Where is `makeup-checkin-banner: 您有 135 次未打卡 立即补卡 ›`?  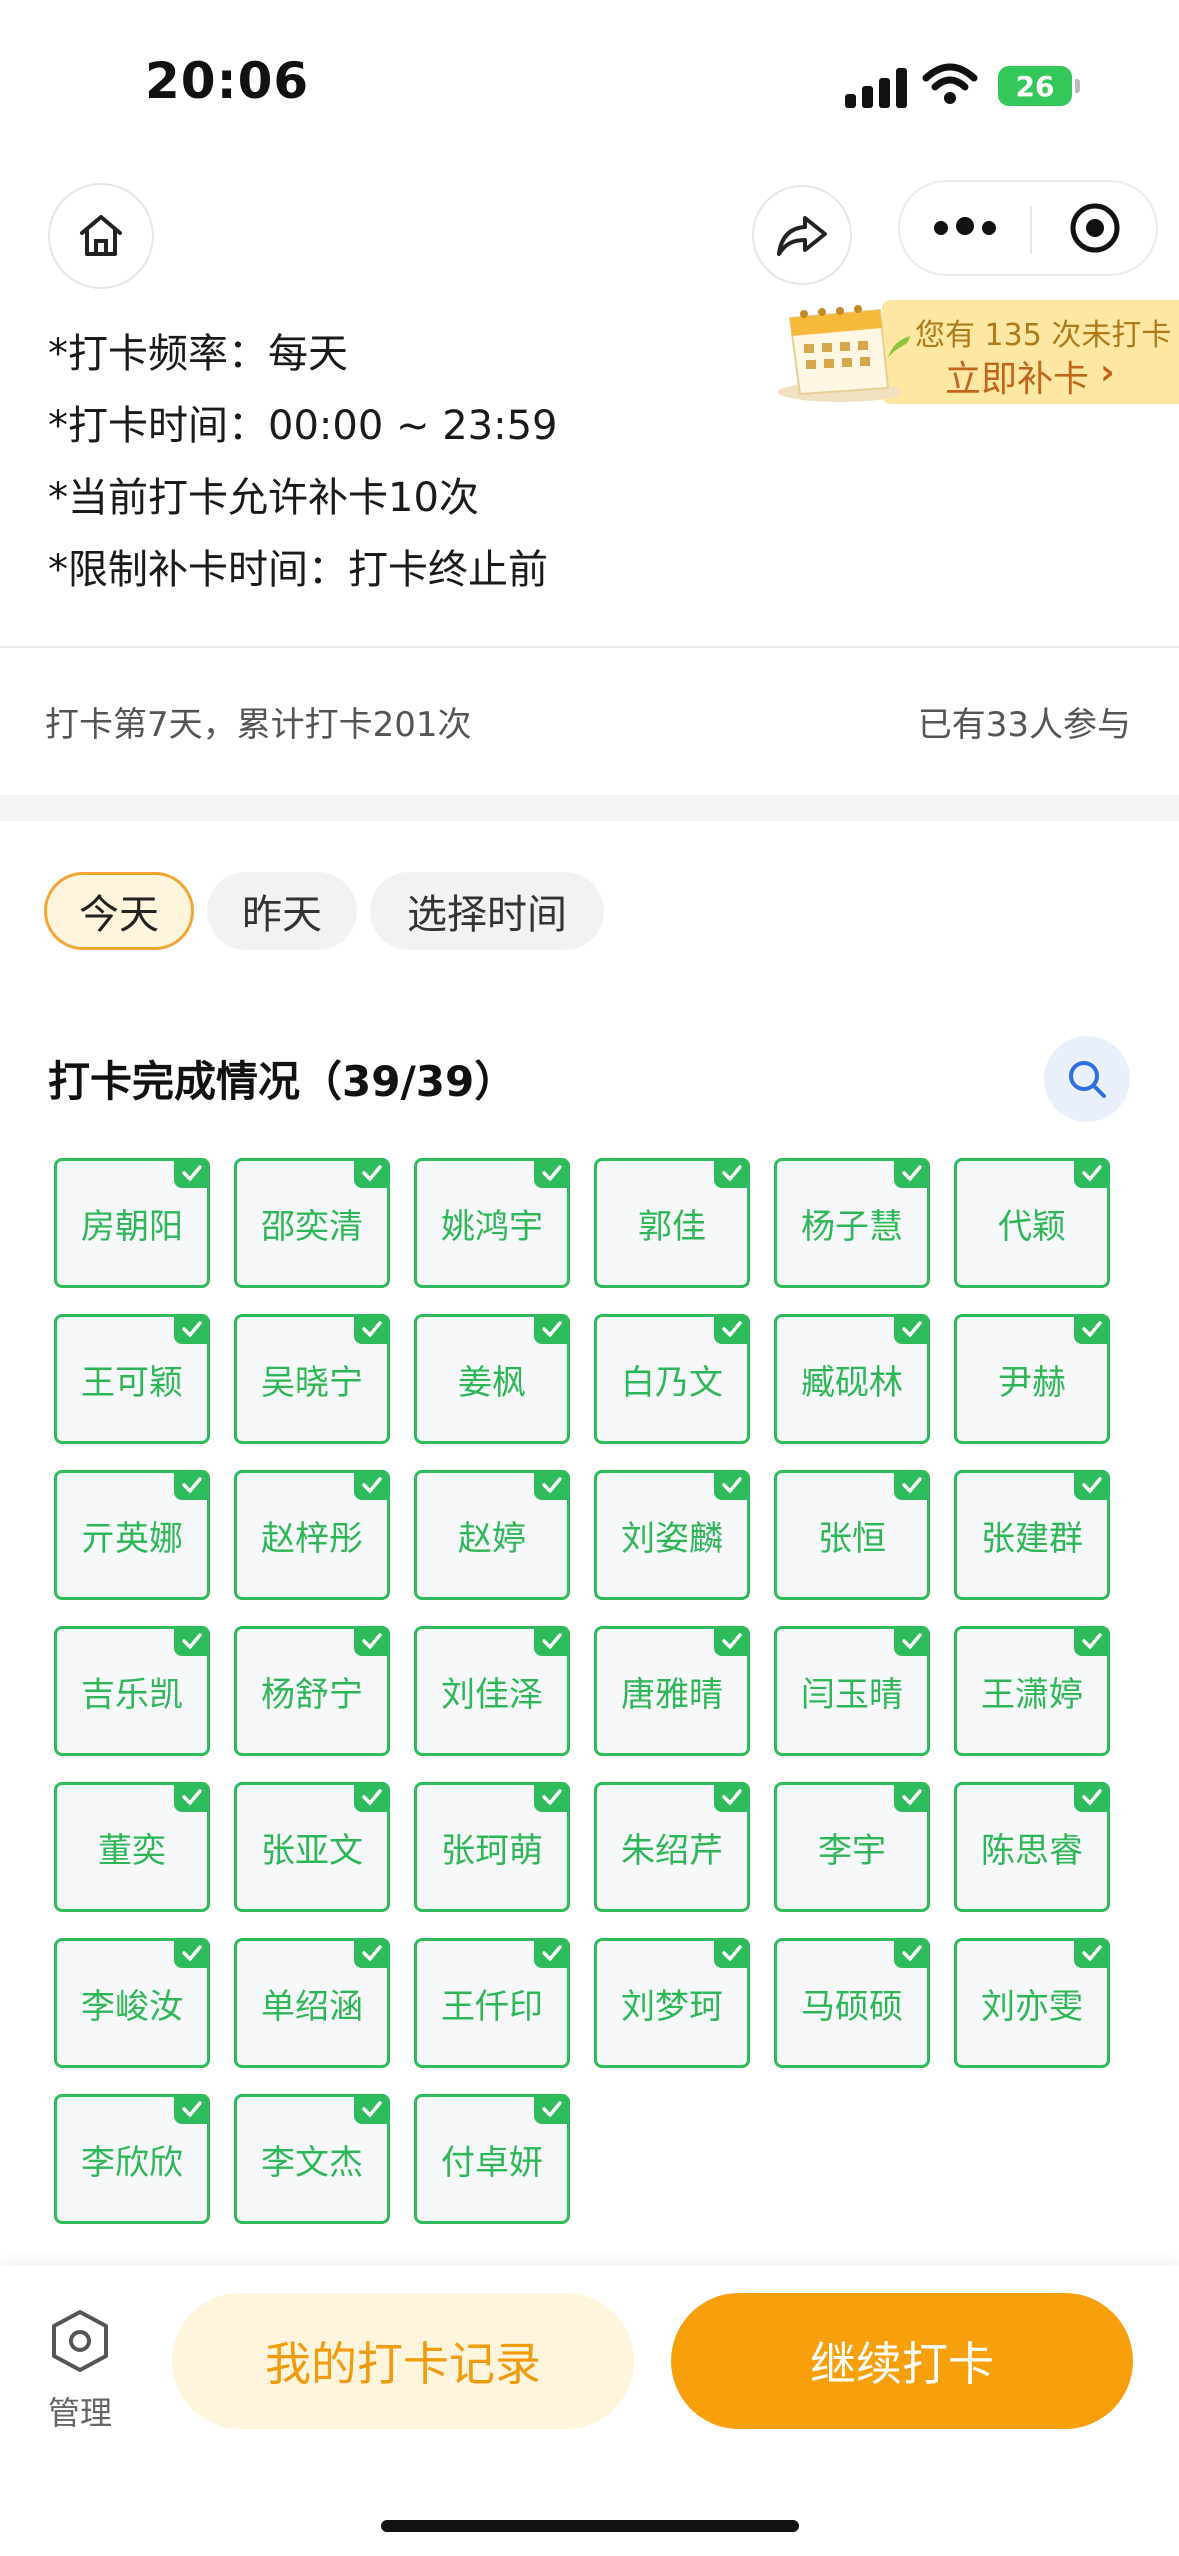 makeup-checkin-banner: 您有 135 次未打卡 立即补卡 › is located at coordinates (974, 347).